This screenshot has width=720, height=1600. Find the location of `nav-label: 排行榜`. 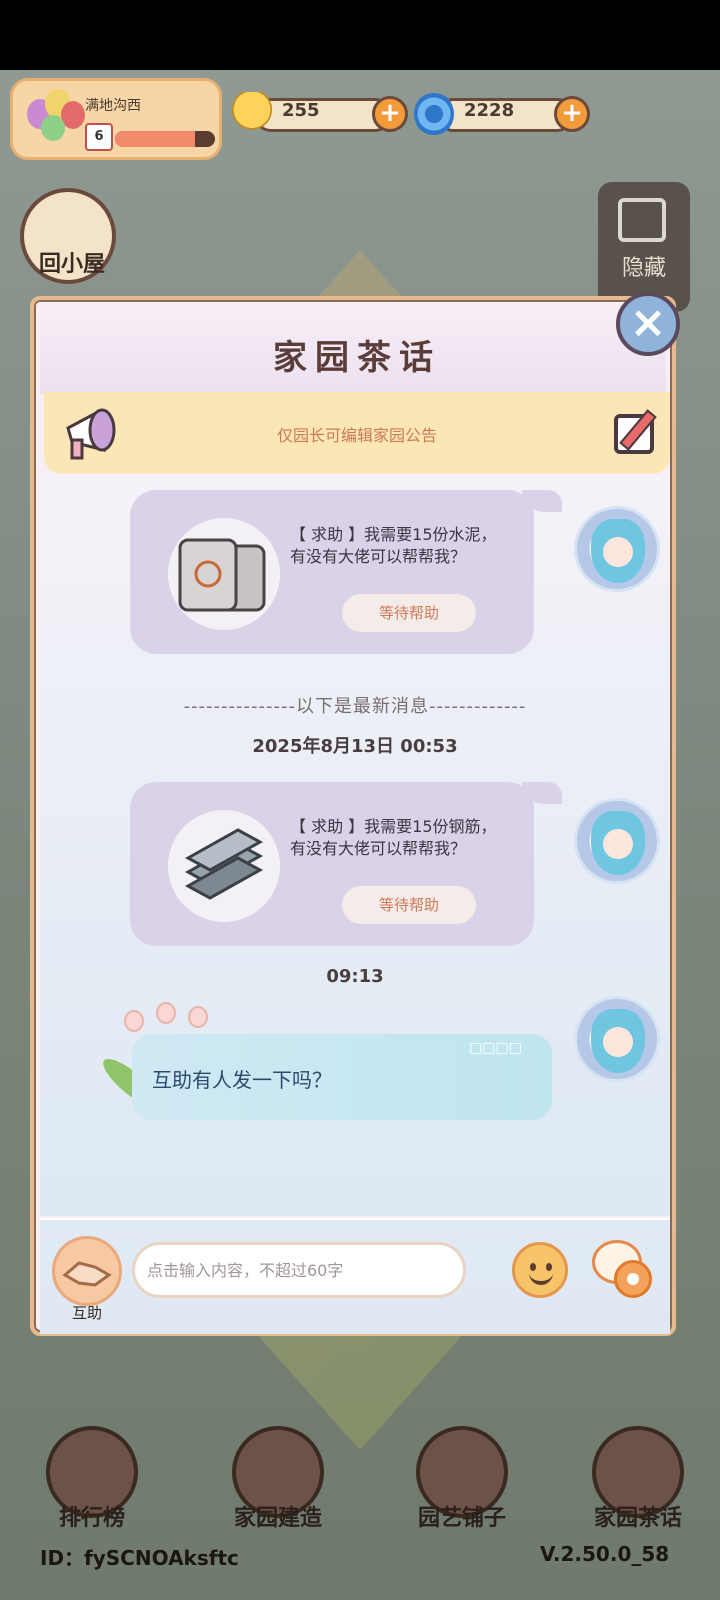

nav-label: 排行榜 is located at coordinates (91, 1518).